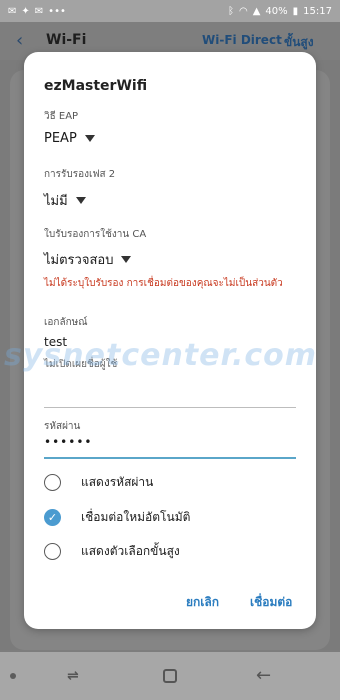 The image size is (340, 700). I want to click on wifi-icon: ◠, so click(243, 11).